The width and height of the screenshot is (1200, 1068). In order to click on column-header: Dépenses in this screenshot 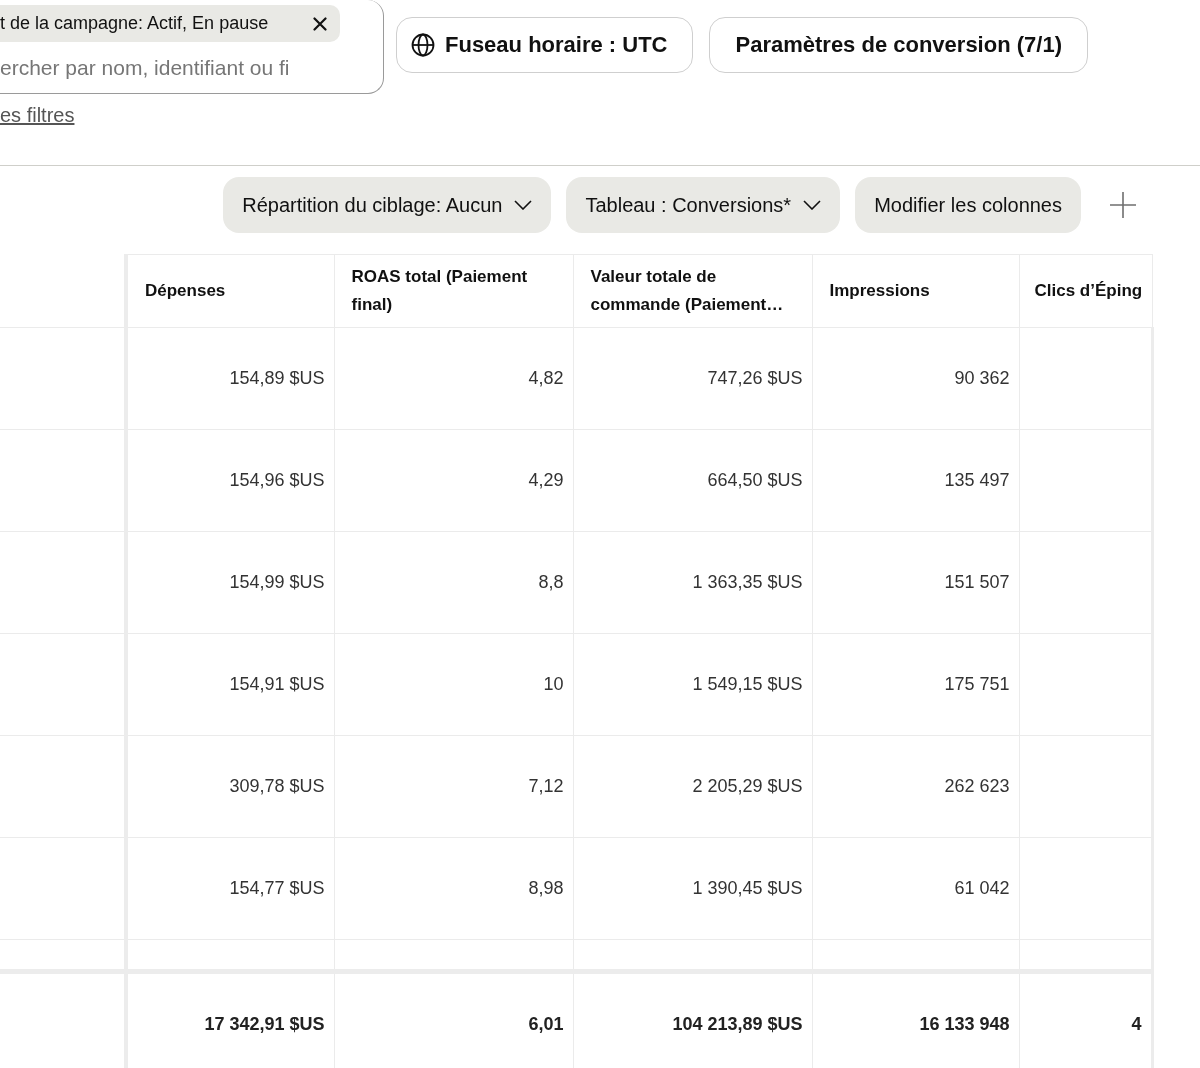, I will do `click(230, 291)`.